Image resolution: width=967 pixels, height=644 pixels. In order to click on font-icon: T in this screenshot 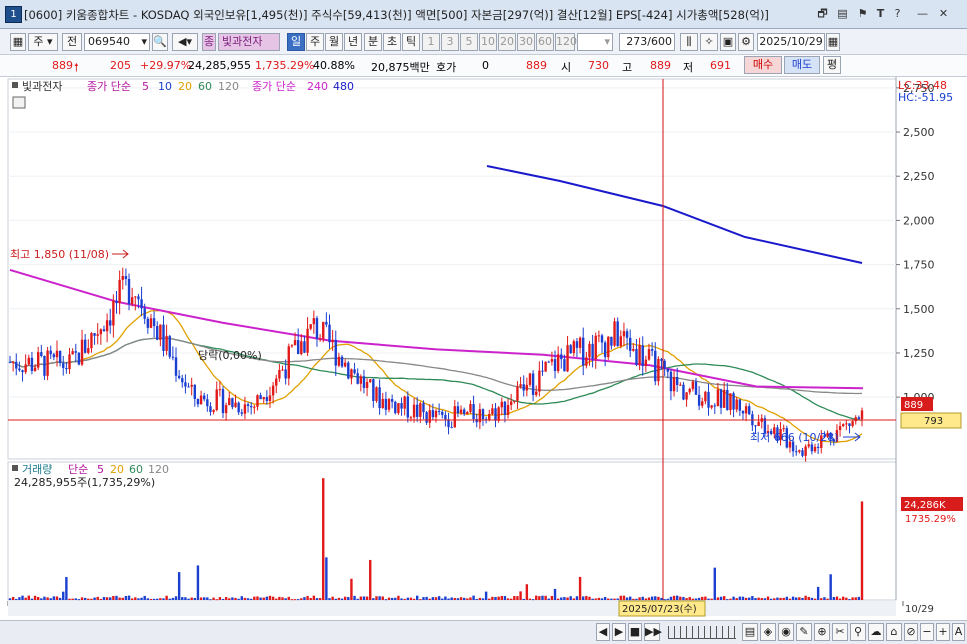, I will do `click(880, 13)`.